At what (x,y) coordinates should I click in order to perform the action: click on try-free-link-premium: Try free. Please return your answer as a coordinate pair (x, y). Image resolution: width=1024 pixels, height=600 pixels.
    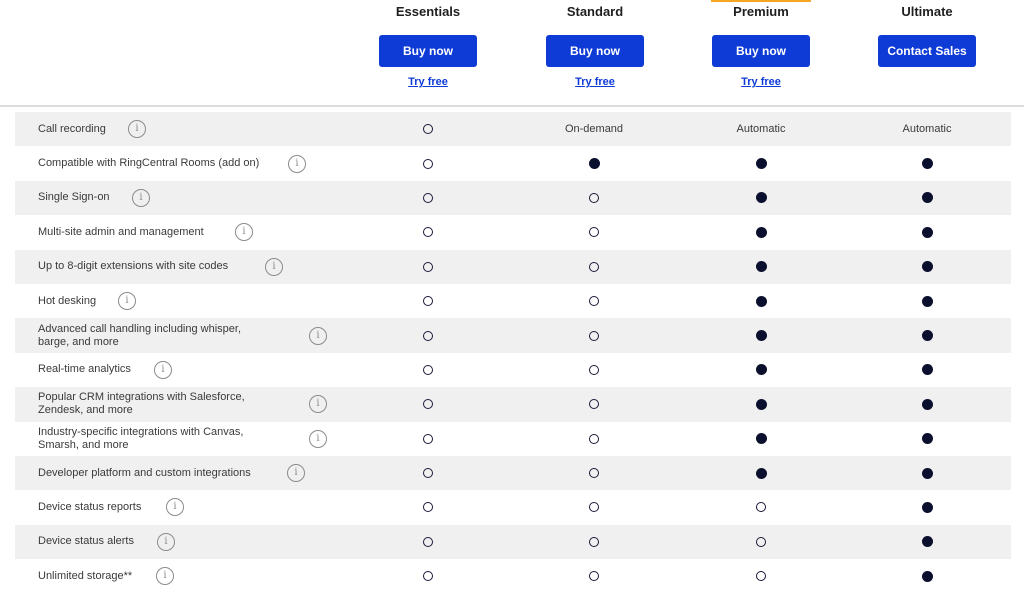
    Looking at the image, I should click on (761, 82).